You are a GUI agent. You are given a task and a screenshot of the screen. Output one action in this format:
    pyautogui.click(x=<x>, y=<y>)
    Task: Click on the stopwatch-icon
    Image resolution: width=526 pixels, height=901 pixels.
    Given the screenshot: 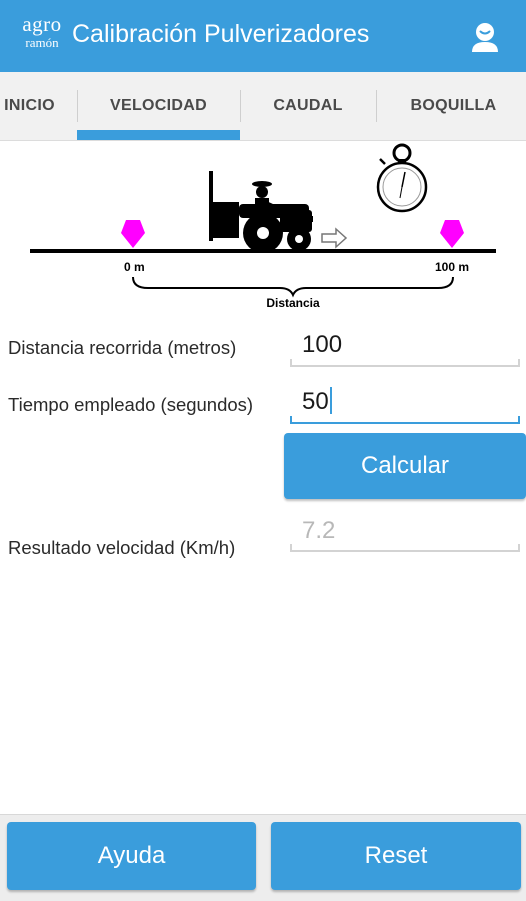 What is the action you would take?
    pyautogui.click(x=402, y=178)
    